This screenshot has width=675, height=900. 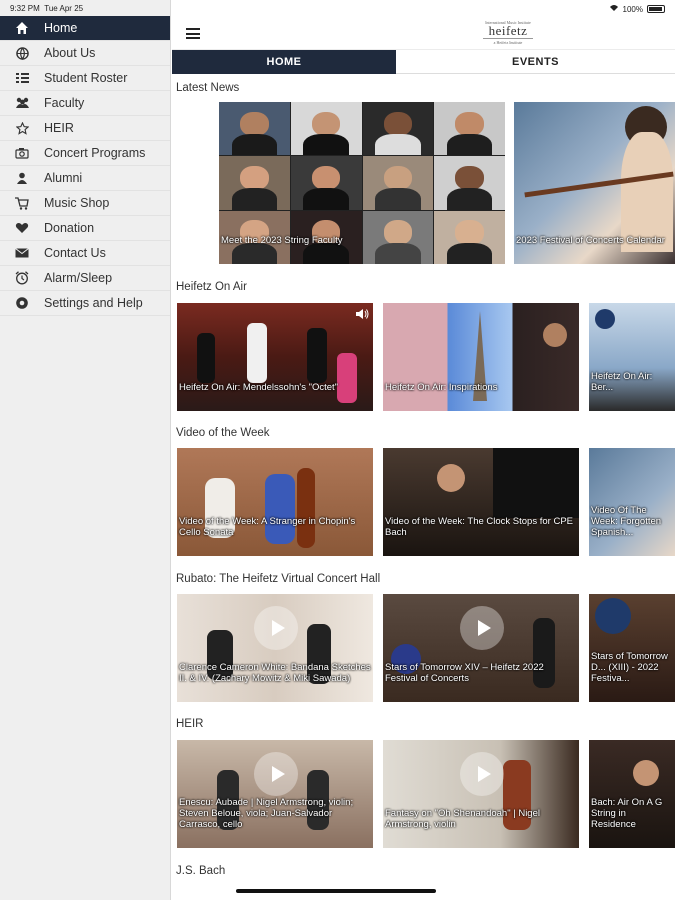 What do you see at coordinates (190, 724) in the screenshot?
I see `section-title-heir: HEIR` at bounding box center [190, 724].